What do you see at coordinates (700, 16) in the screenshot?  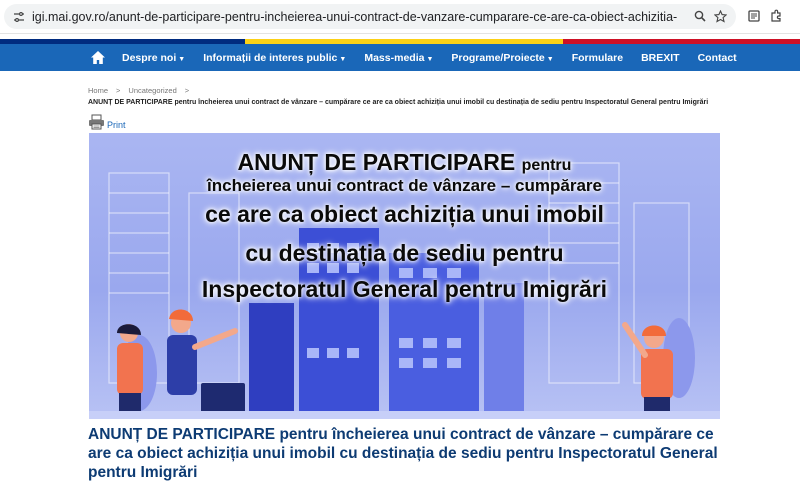 I see `search-icon` at bounding box center [700, 16].